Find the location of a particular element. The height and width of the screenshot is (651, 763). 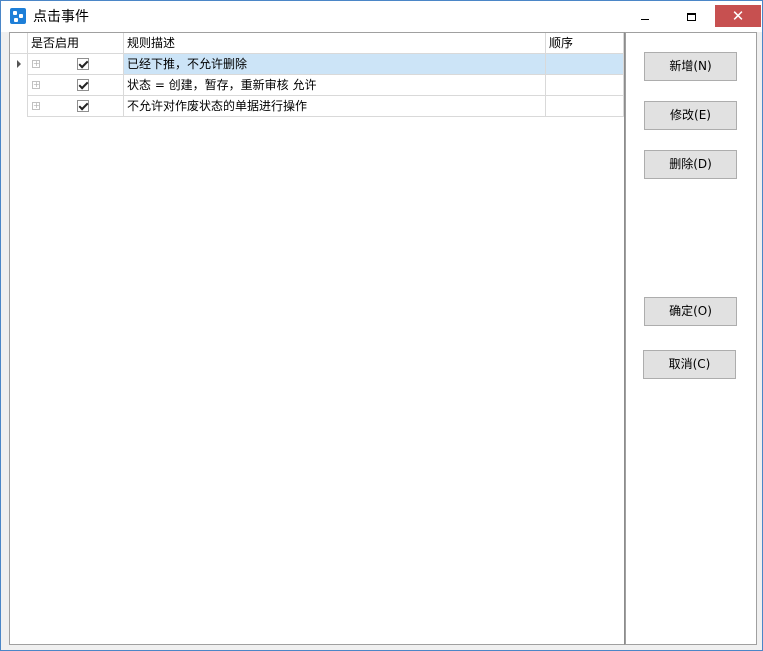

close-icon: ✕ is located at coordinates (738, 16).